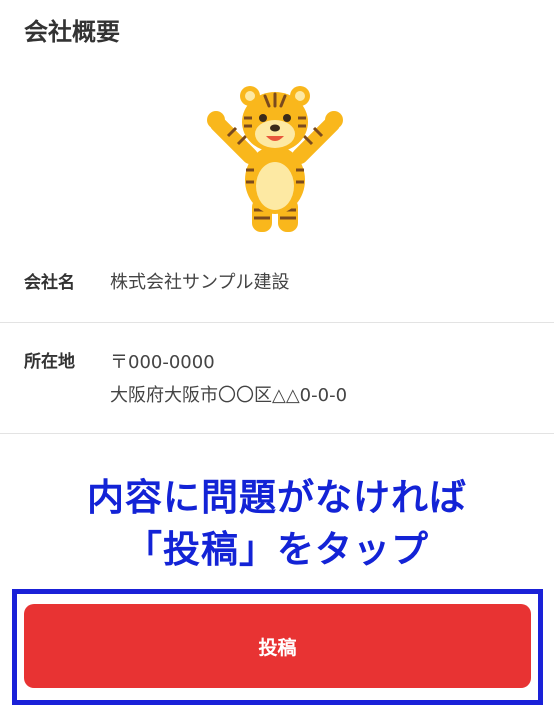 Image resolution: width=554 pixels, height=725 pixels. Describe the element at coordinates (49, 283) in the screenshot. I see `company-name-label: 会社名` at that location.